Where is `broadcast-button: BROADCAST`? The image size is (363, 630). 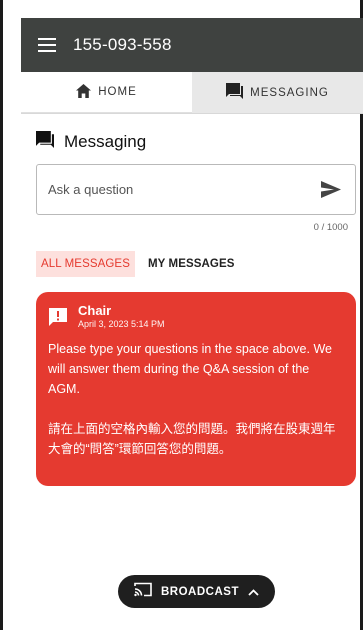
broadcast-button: BROADCAST is located at coordinates (196, 591).